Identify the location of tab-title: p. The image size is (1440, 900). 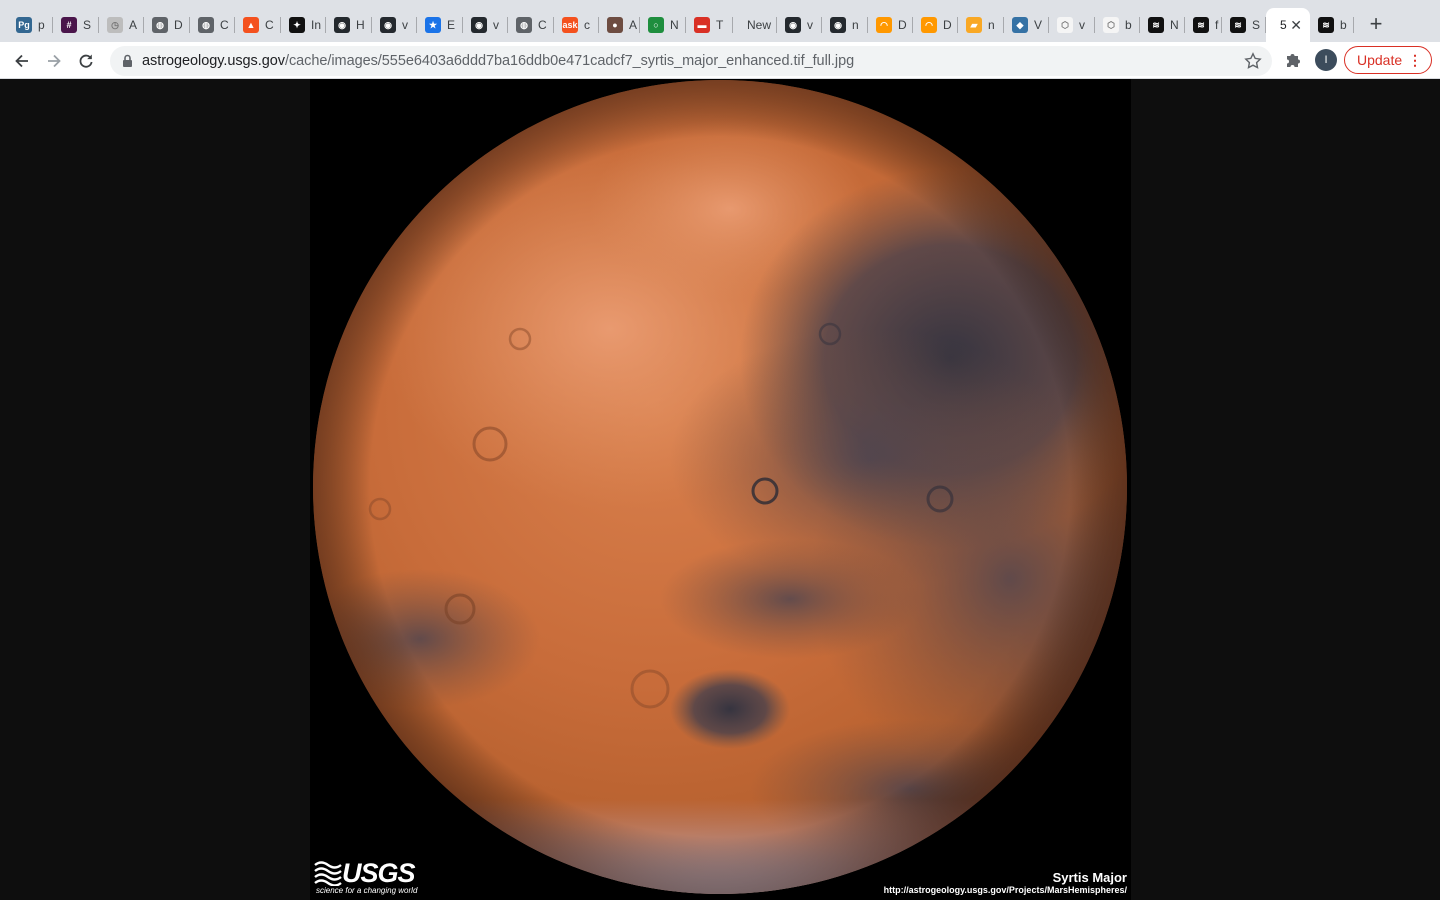
(41, 25).